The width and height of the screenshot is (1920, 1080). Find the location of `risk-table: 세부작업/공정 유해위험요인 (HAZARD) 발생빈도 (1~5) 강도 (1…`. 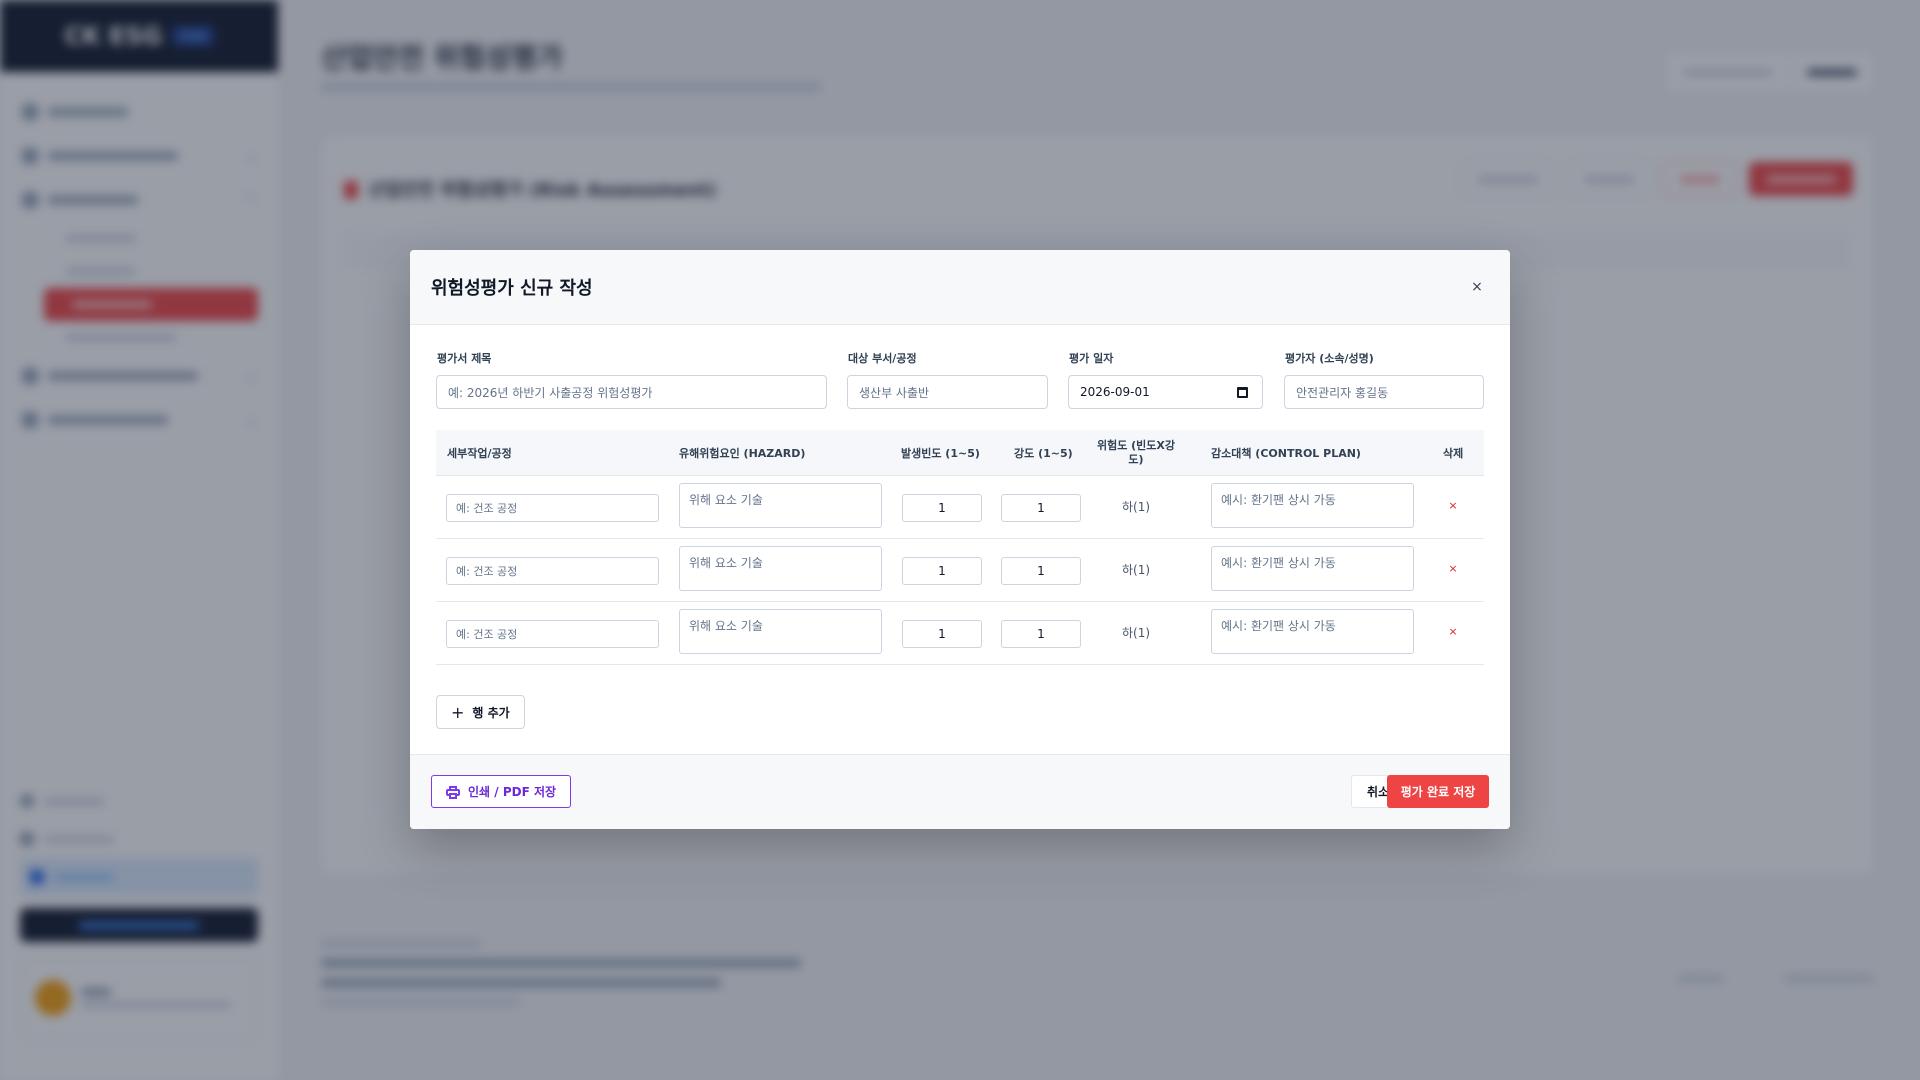

risk-table: 세부작업/공정 유해위험요인 (HAZARD) 발생빈도 (1~5) 강도 (1… is located at coordinates (960, 547).